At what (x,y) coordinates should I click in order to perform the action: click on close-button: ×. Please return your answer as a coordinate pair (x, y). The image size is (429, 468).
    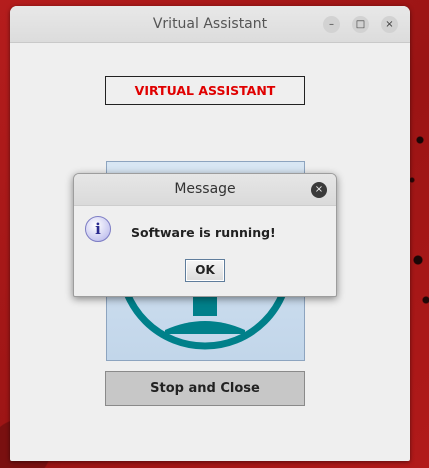
    Looking at the image, I should click on (389, 24).